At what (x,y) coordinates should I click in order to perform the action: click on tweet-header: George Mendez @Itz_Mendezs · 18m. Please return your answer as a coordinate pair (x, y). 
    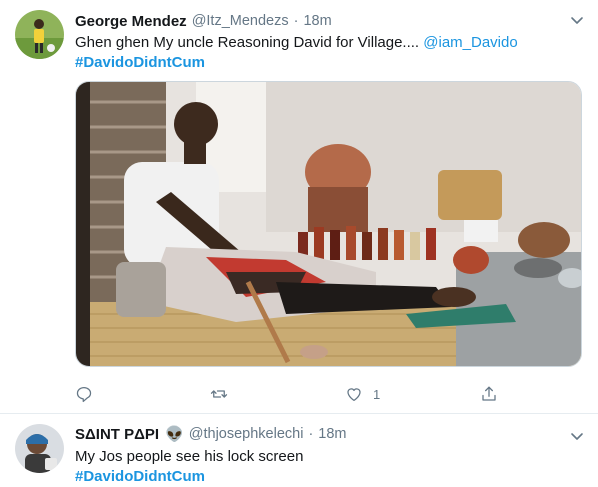
    Looking at the image, I should click on (203, 21).